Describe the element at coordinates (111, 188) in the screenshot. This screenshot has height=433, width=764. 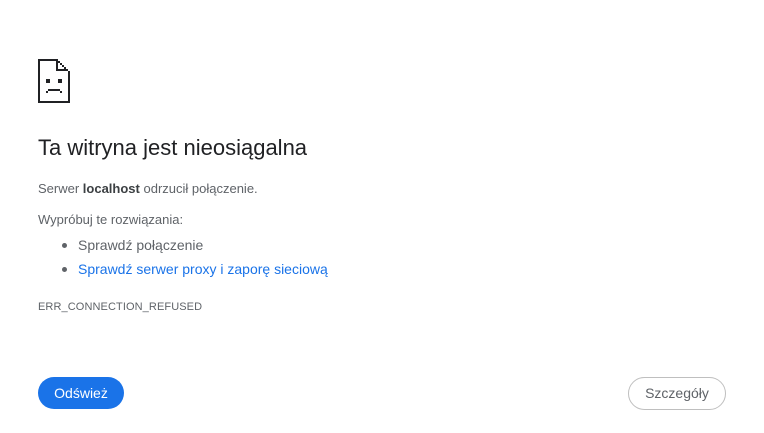
I see `host-name: localhost` at that location.